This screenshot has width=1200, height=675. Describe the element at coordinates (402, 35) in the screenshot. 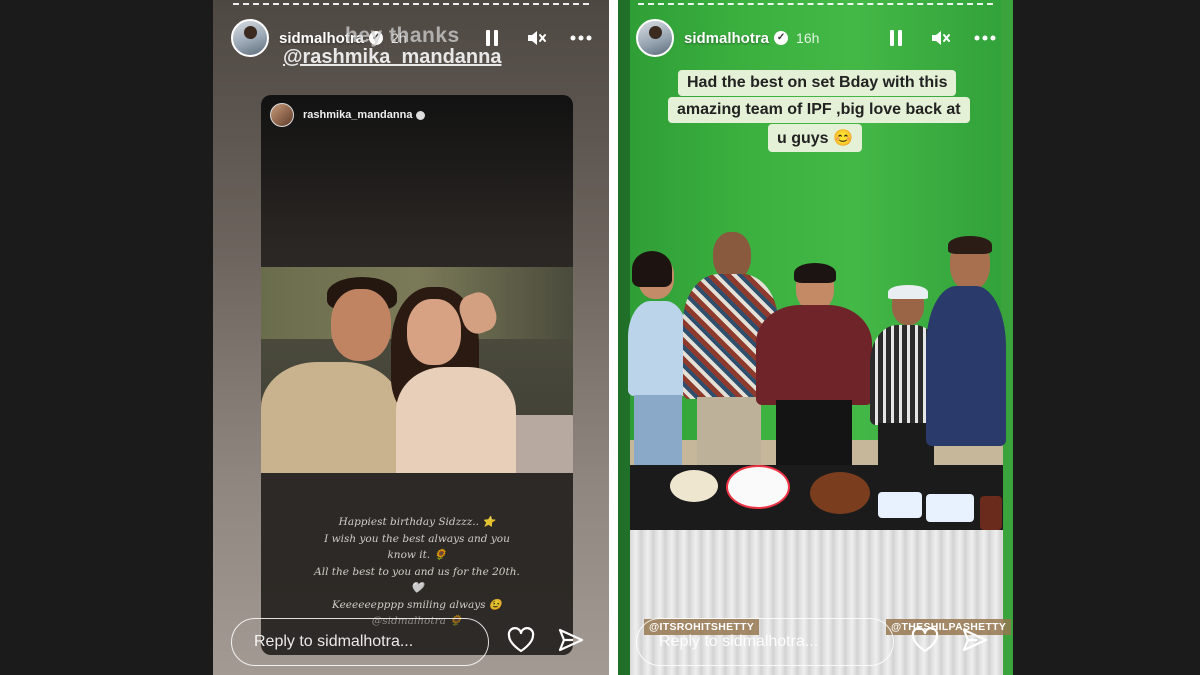

I see `story-text-sticker: hey thanks` at that location.